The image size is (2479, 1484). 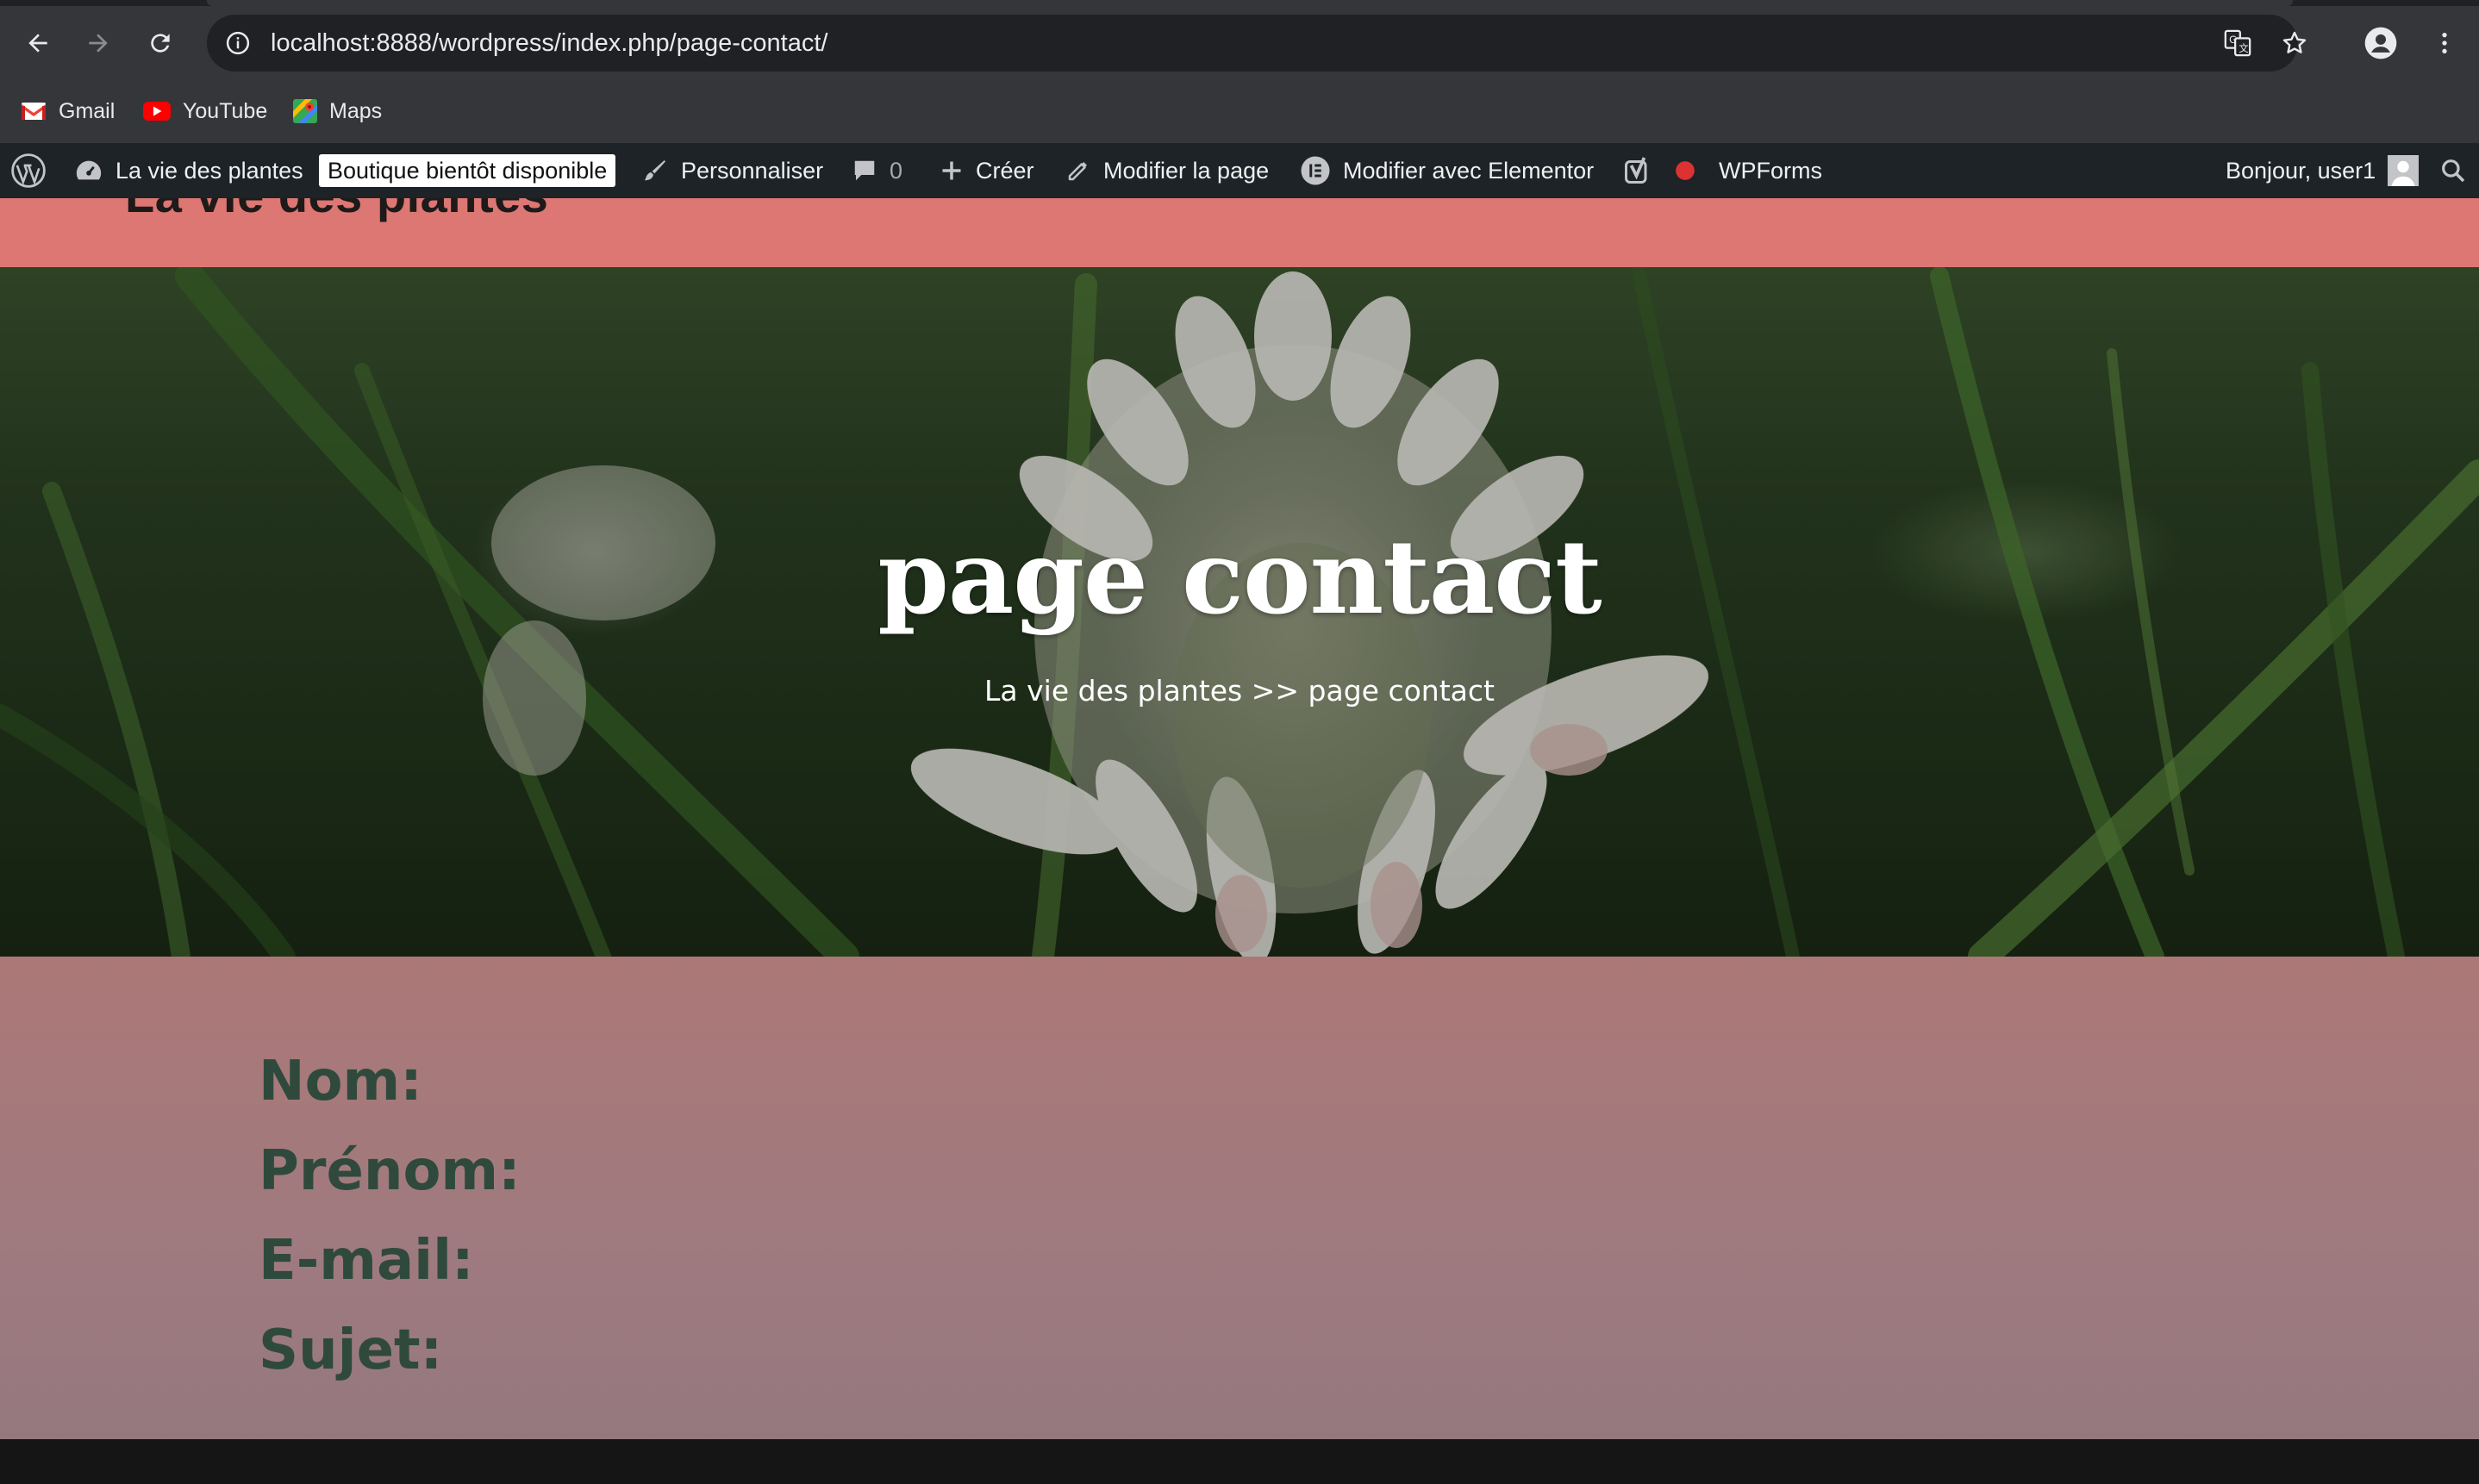 I want to click on tab-strip, so click(x=1239, y=3).